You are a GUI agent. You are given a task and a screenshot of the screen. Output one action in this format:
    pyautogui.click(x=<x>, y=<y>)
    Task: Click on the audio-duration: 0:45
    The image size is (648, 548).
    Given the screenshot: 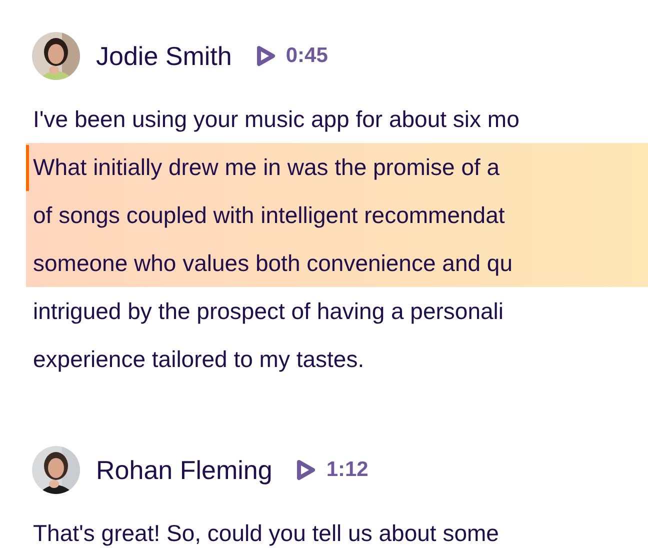 What is the action you would take?
    pyautogui.click(x=307, y=56)
    